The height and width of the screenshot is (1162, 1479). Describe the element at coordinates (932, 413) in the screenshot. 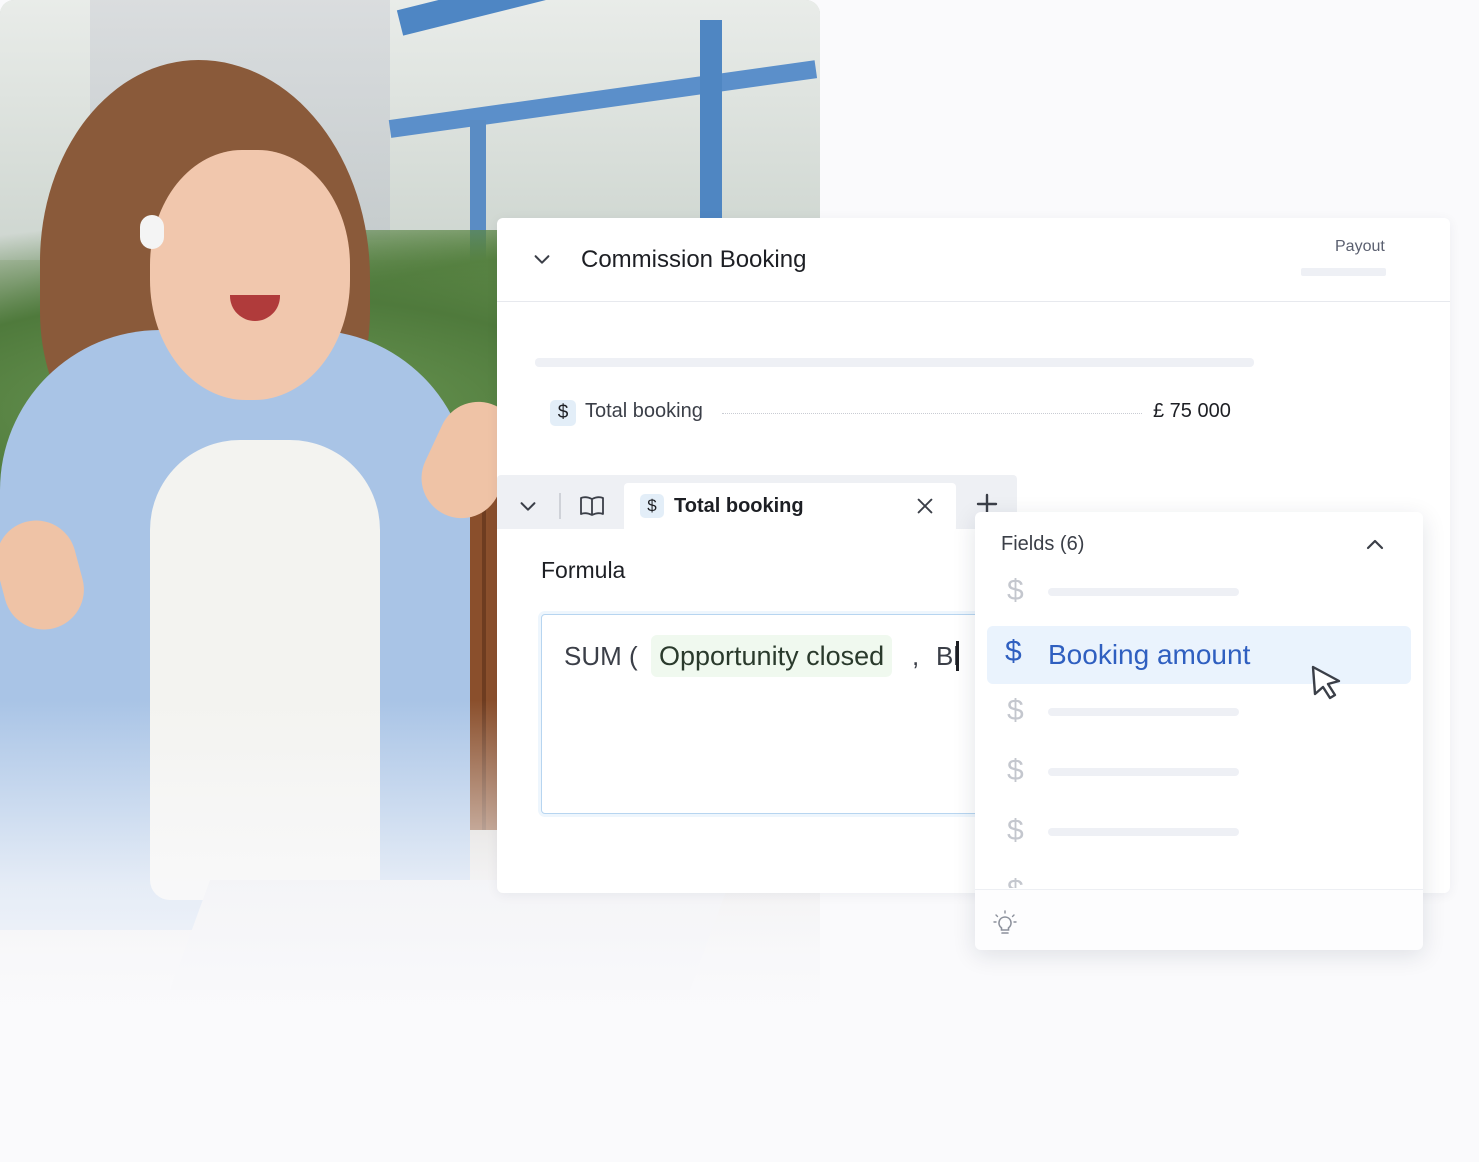

I see `leader-dots` at that location.